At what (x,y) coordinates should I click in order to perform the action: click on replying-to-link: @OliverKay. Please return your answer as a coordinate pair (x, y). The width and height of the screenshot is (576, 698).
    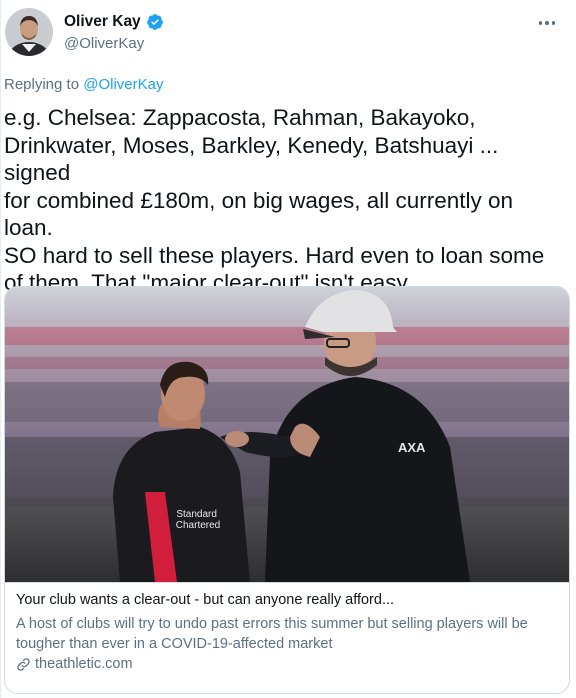
    Looking at the image, I should click on (123, 84).